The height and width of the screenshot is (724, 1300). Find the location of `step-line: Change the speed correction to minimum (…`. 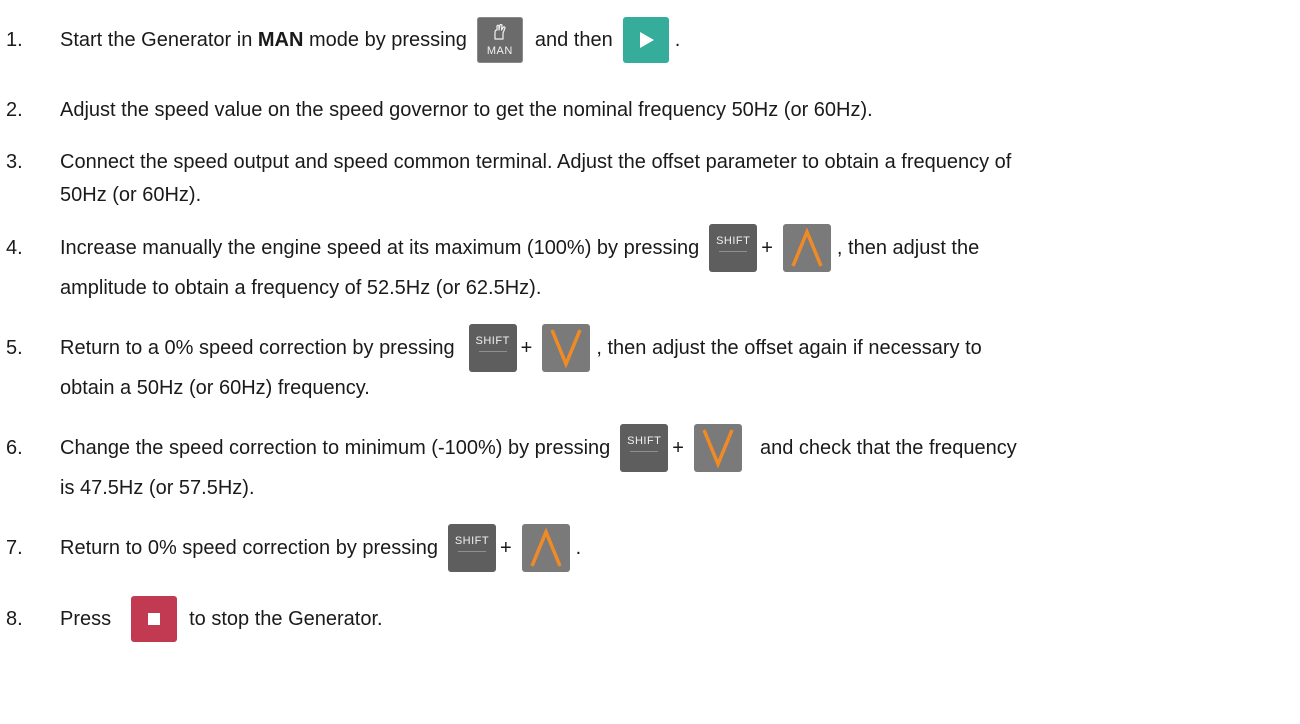

step-line: Change the speed correction to minimum (… is located at coordinates (680, 448).